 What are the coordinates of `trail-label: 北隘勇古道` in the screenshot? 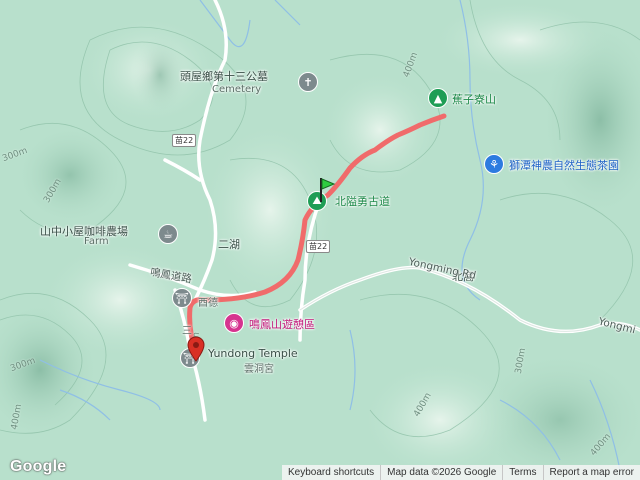 It's located at (362, 201).